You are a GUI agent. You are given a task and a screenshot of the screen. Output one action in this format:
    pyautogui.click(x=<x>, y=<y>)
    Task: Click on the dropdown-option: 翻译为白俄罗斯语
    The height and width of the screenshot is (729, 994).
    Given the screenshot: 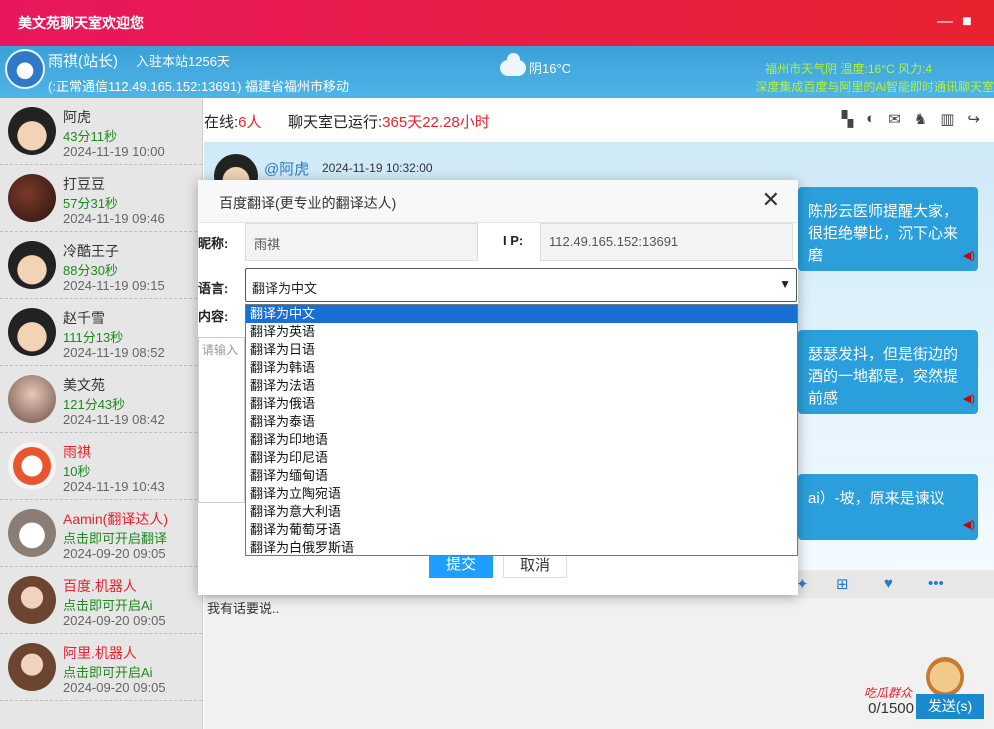 What is the action you would take?
    pyautogui.click(x=521, y=548)
    